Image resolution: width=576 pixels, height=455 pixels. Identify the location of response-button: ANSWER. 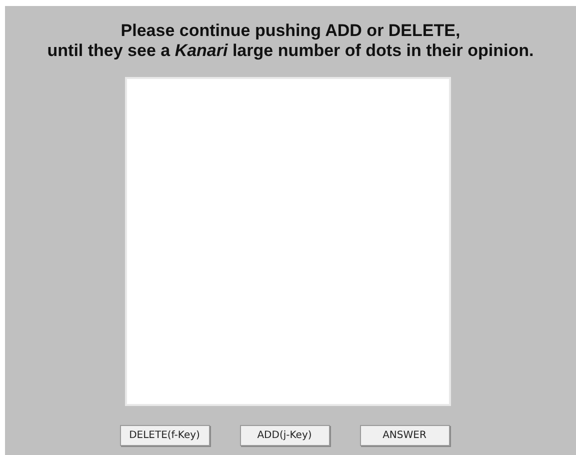
(405, 435).